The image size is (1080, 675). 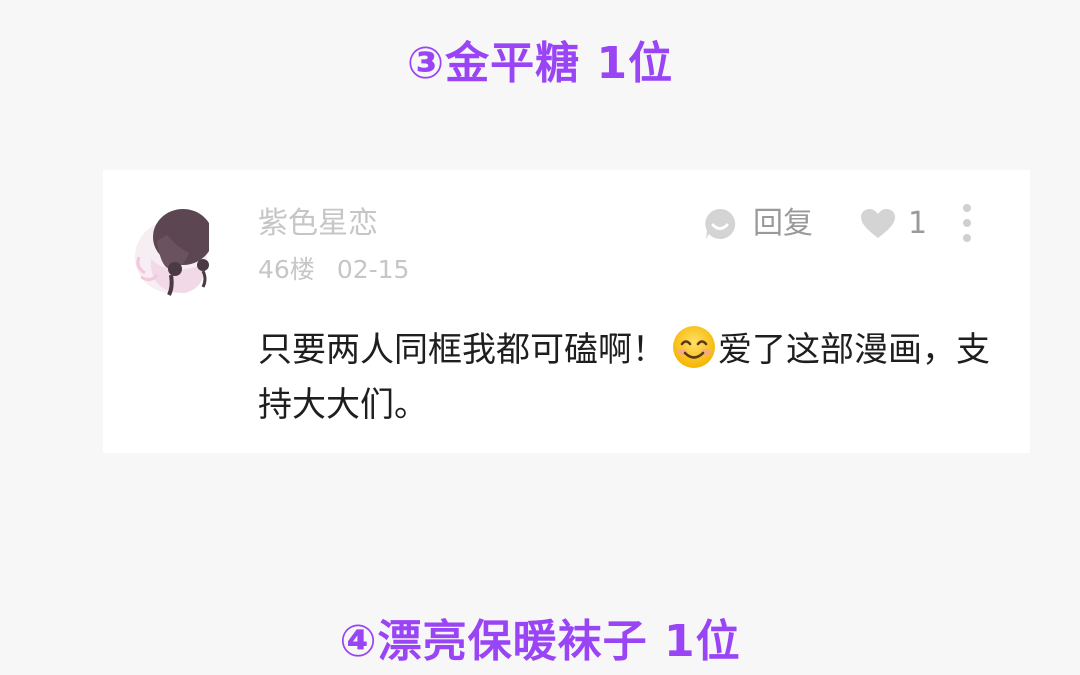 I want to click on comment-text: 只要两人同框我都可磕啊！ 爱了这部漫画，支持大大们。, so click(x=628, y=378).